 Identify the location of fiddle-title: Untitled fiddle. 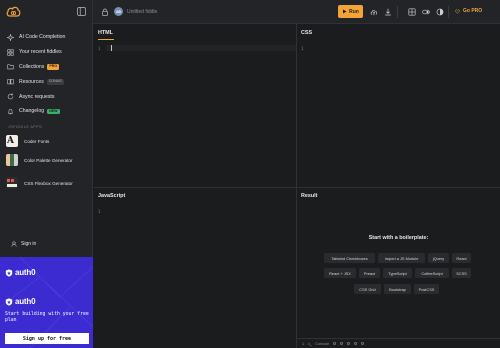
(142, 12).